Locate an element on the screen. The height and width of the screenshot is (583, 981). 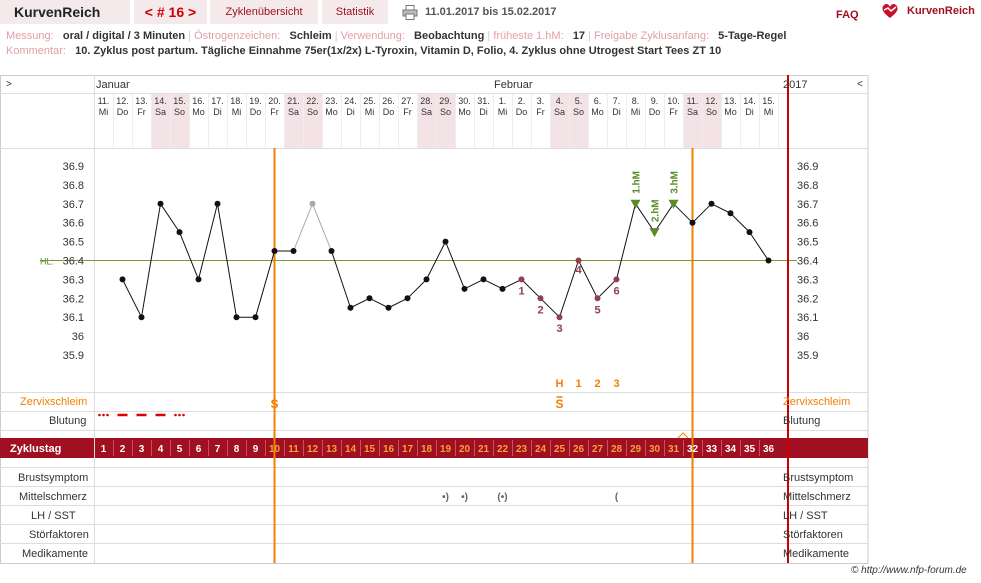
scroll-right-icon: < is located at coordinates (860, 84).